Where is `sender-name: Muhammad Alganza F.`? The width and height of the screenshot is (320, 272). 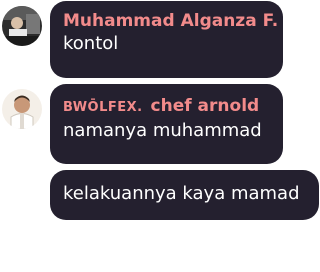 sender-name: Muhammad Alganza F. is located at coordinates (170, 21).